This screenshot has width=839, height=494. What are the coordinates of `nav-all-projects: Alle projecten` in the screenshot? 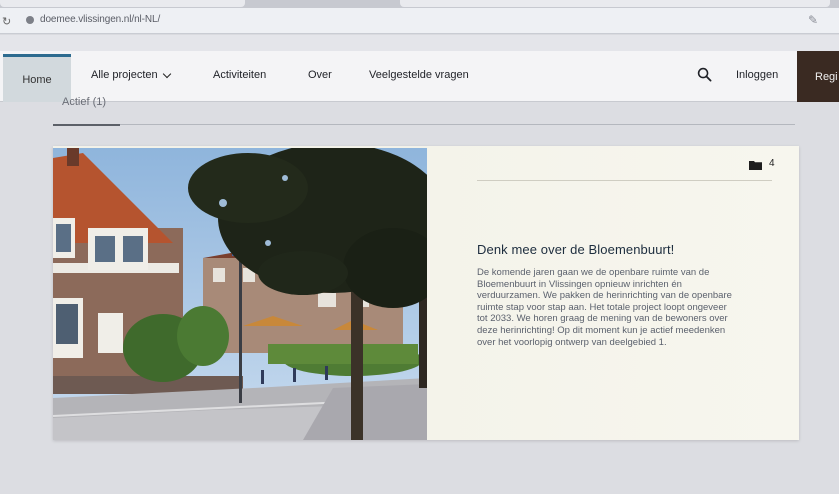 It's located at (131, 75).